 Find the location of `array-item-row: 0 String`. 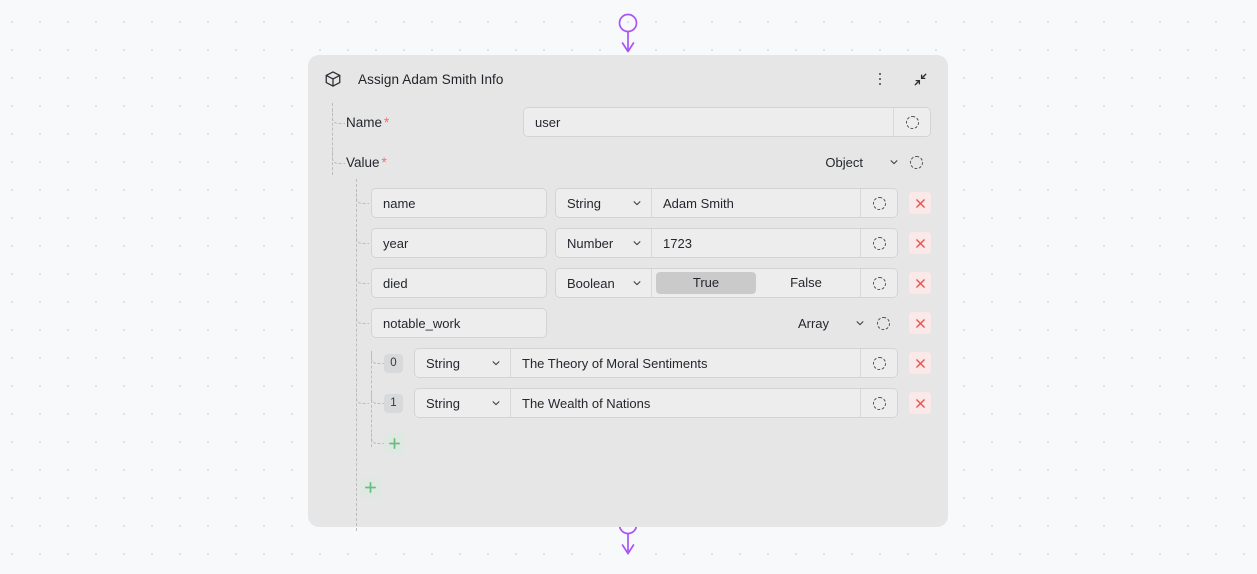

array-item-row: 0 String is located at coordinates (619, 363).